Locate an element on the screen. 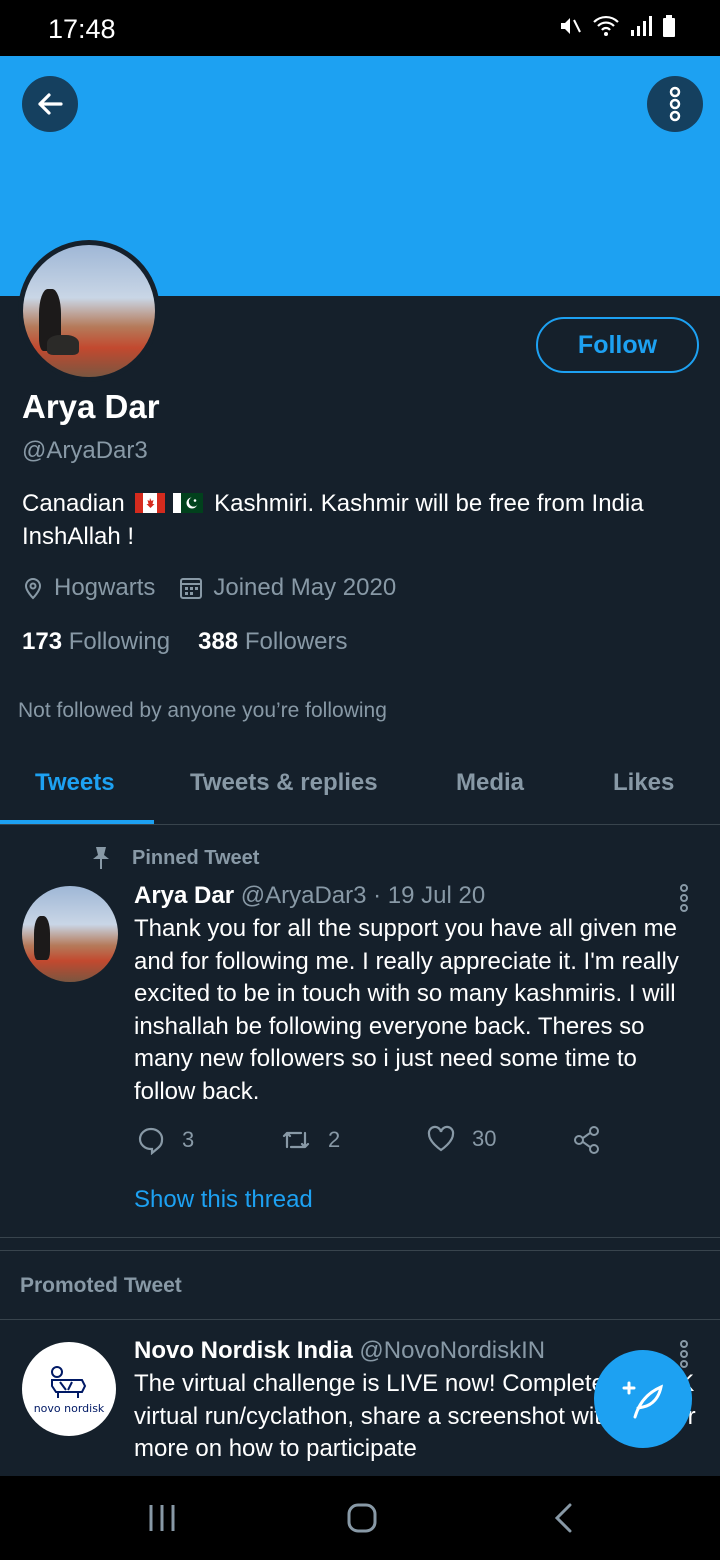  promoted-tweet-header: Novo Nordisk India @NovoNordiskIN is located at coordinates (339, 1351).